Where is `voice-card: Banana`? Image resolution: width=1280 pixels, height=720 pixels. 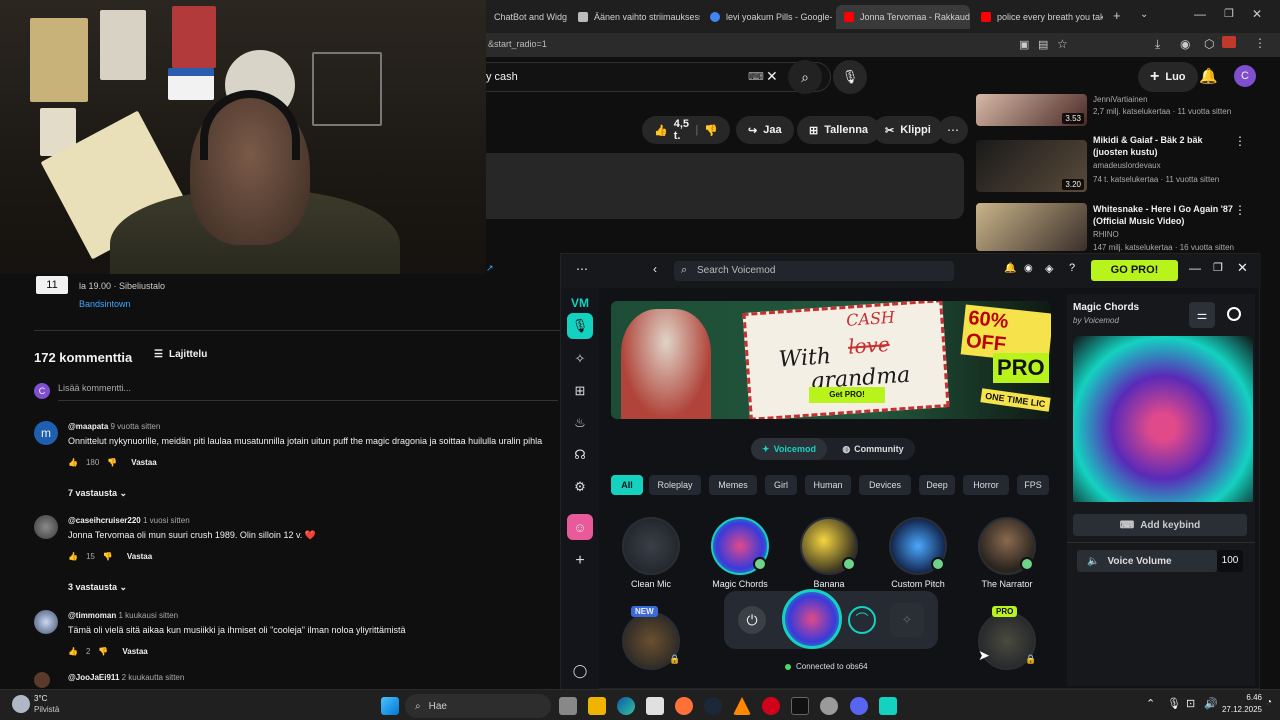
voice-card: Banana is located at coordinates (829, 558).